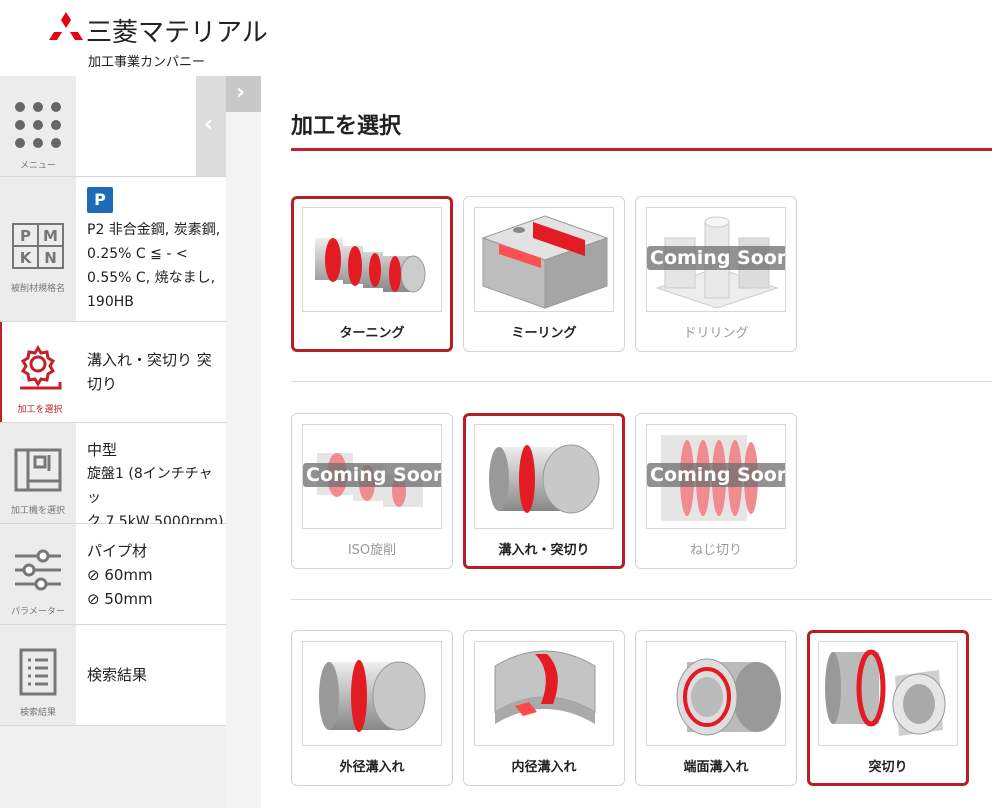 This screenshot has height=808, width=992. Describe the element at coordinates (25, 236) in the screenshot. I see `pmkn-p: P` at that location.